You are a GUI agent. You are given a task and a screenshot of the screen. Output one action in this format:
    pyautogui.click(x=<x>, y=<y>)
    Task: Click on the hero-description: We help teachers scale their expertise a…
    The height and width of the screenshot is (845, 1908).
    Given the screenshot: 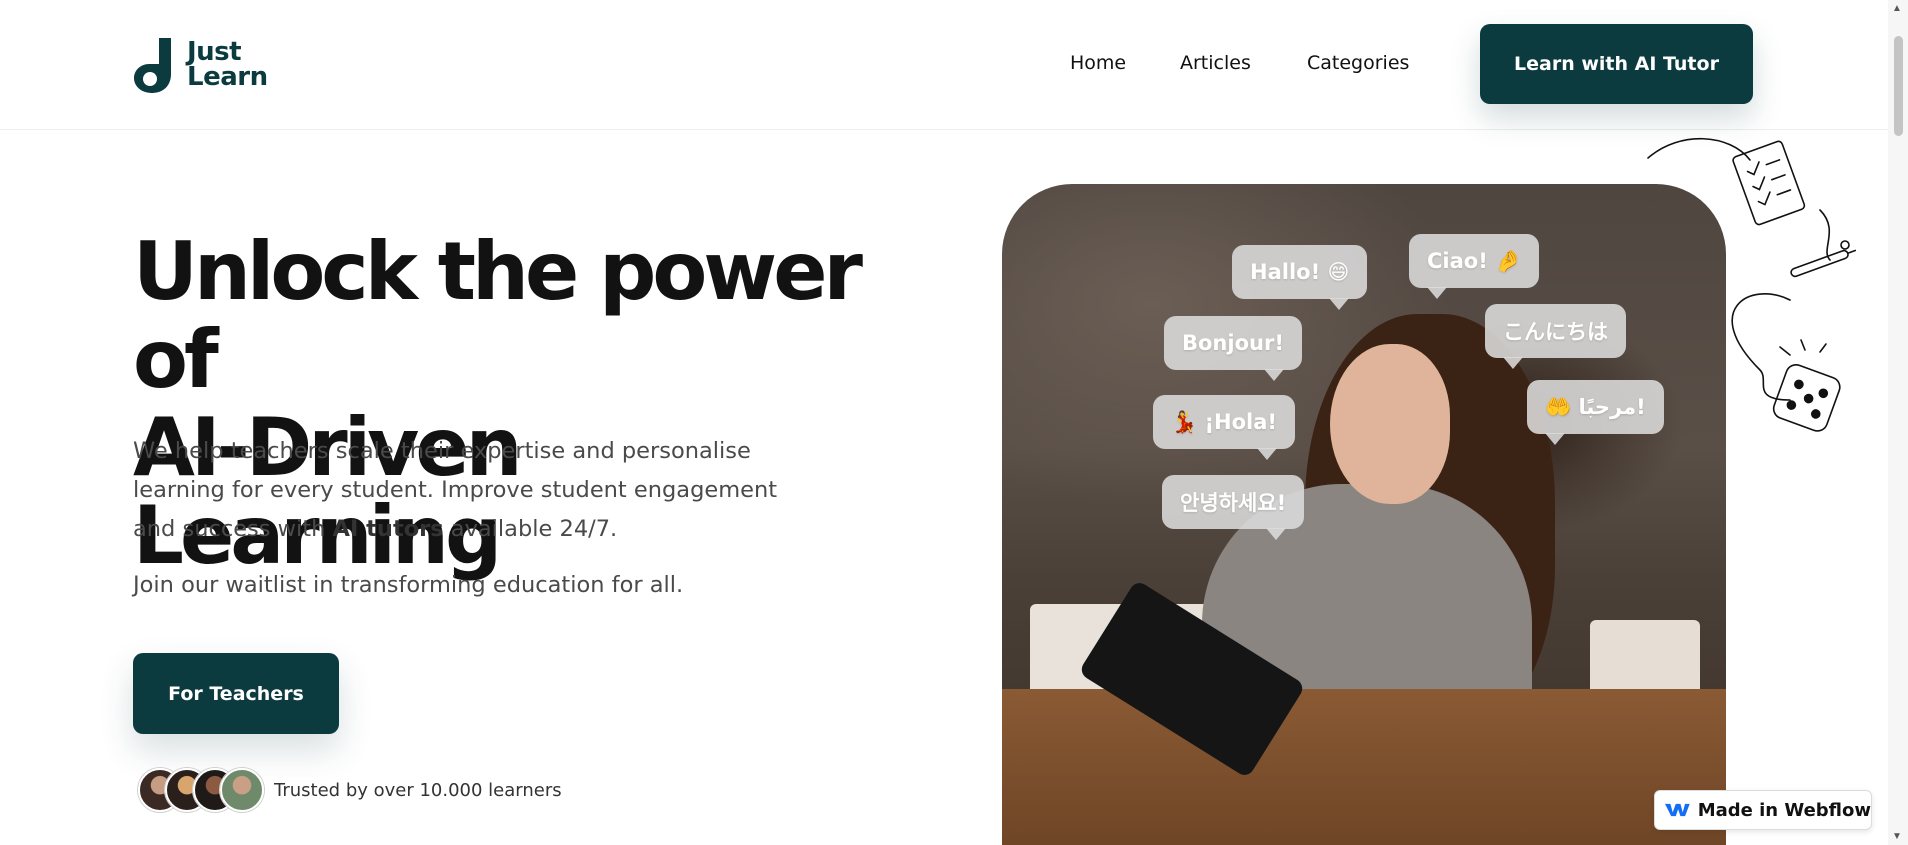 What is the action you would take?
    pyautogui.click(x=473, y=490)
    